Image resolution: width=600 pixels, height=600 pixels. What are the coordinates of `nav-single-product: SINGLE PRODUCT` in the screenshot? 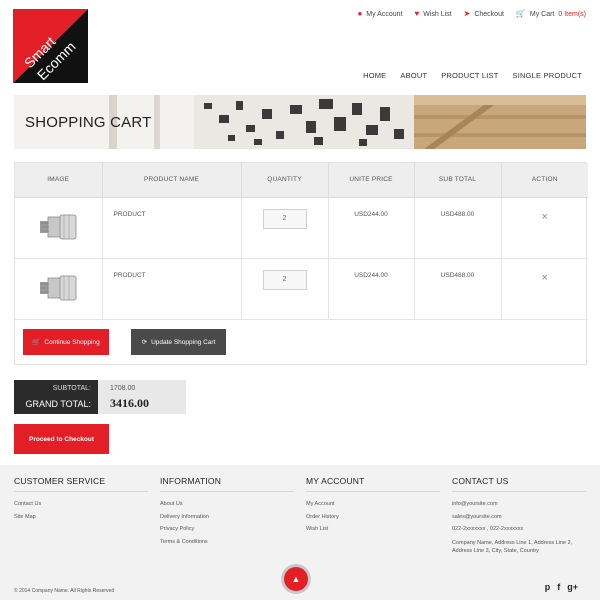 It's located at (547, 75).